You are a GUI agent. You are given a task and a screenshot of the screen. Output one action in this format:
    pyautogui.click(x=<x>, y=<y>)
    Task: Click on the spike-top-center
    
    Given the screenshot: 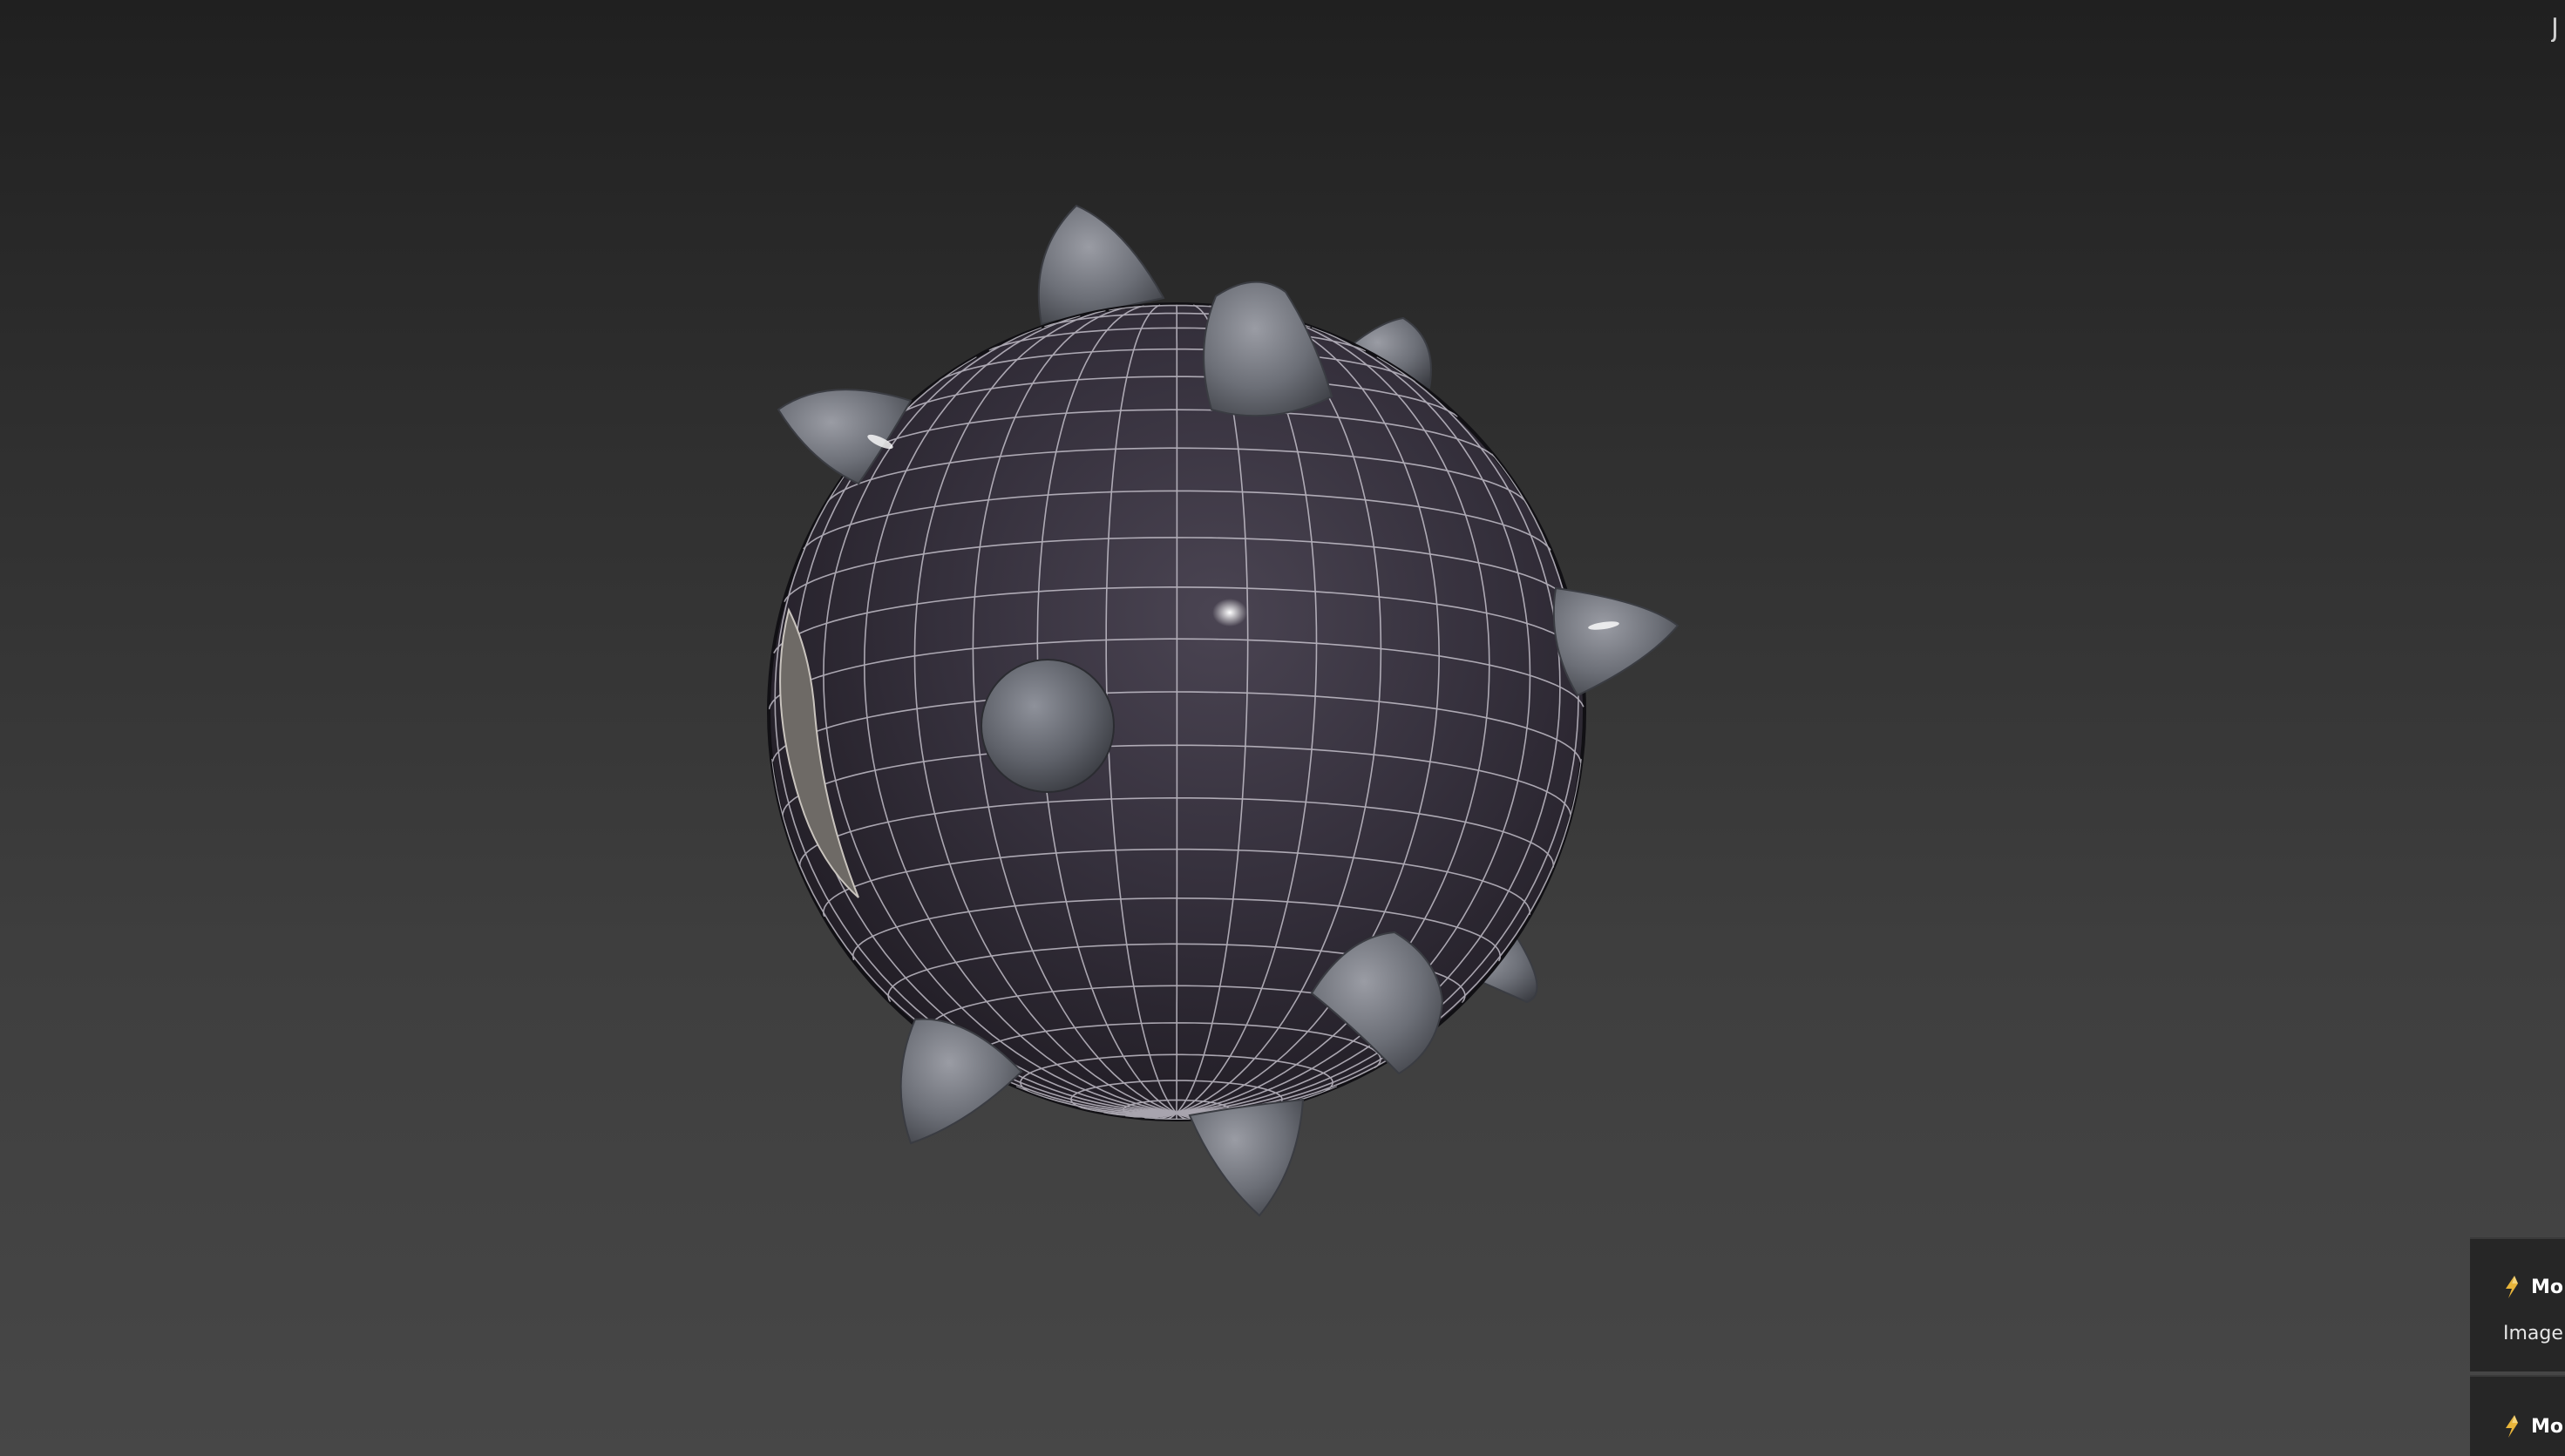 What is the action you would take?
    pyautogui.click(x=1268, y=349)
    